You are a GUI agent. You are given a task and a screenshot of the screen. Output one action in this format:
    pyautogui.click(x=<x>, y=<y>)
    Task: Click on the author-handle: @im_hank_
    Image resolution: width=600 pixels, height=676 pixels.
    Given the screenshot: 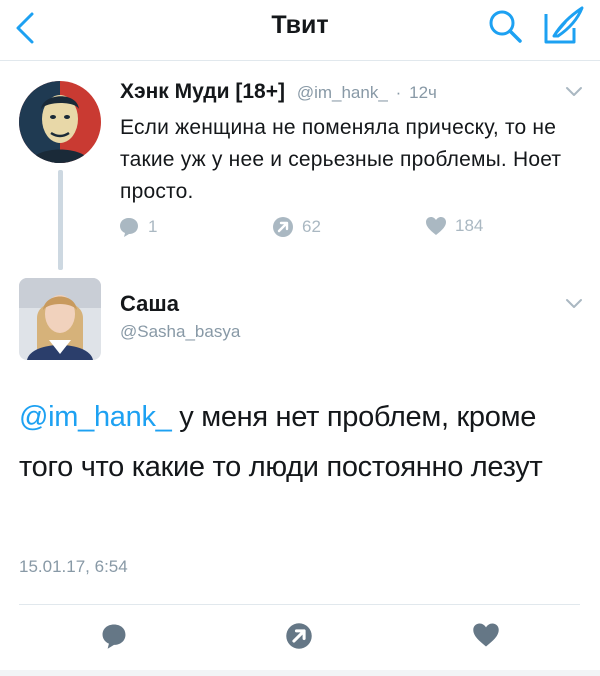 What is the action you would take?
    pyautogui.click(x=342, y=92)
    